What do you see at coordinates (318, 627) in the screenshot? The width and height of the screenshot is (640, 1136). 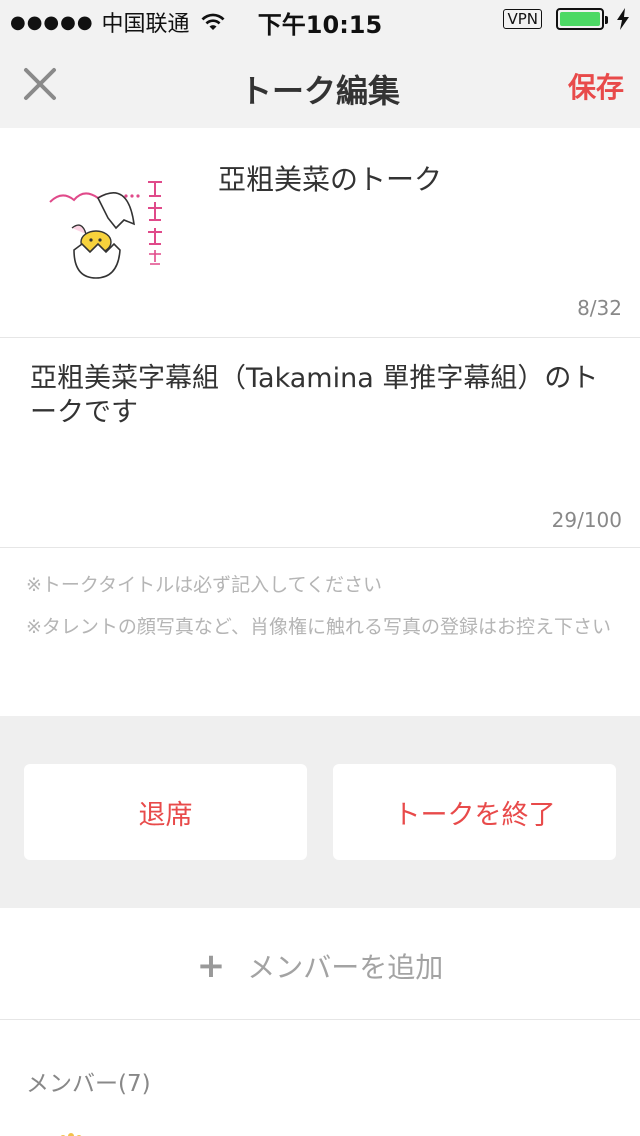 I see `note-portrait-rights: ※タレントの顔写真など、肖像権に触れる写真の登録はお控え下さい` at bounding box center [318, 627].